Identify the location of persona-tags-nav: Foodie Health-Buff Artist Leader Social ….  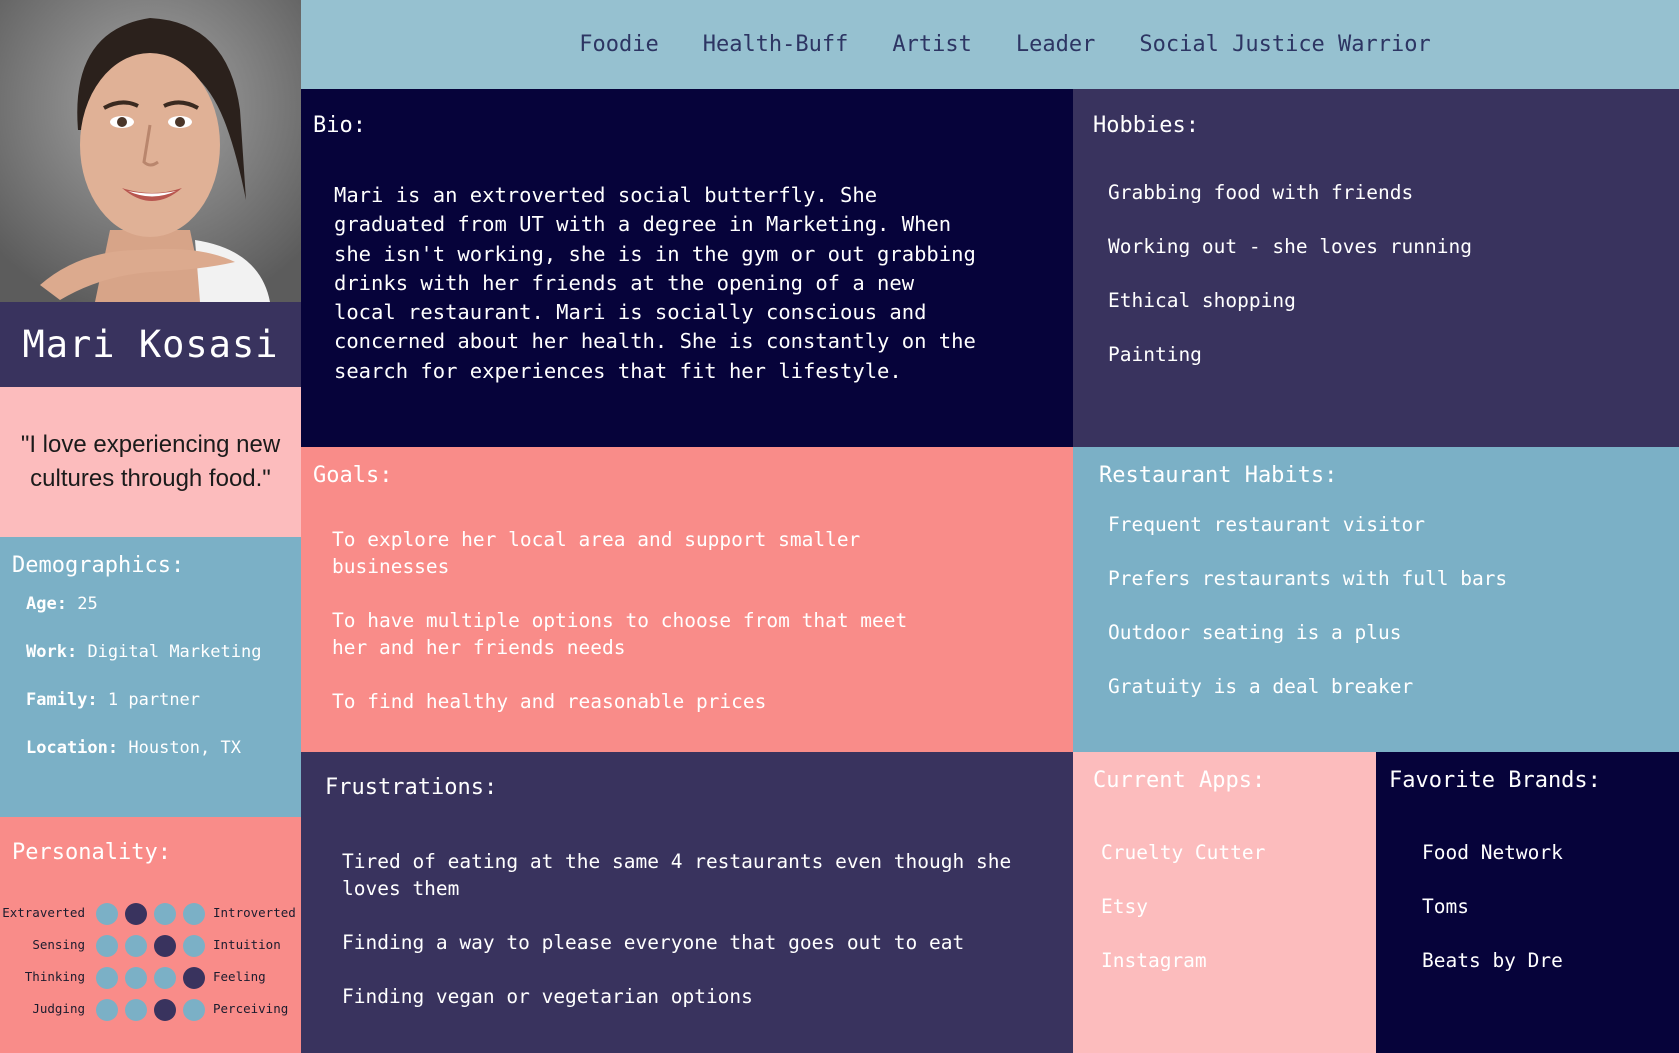
(990, 44).